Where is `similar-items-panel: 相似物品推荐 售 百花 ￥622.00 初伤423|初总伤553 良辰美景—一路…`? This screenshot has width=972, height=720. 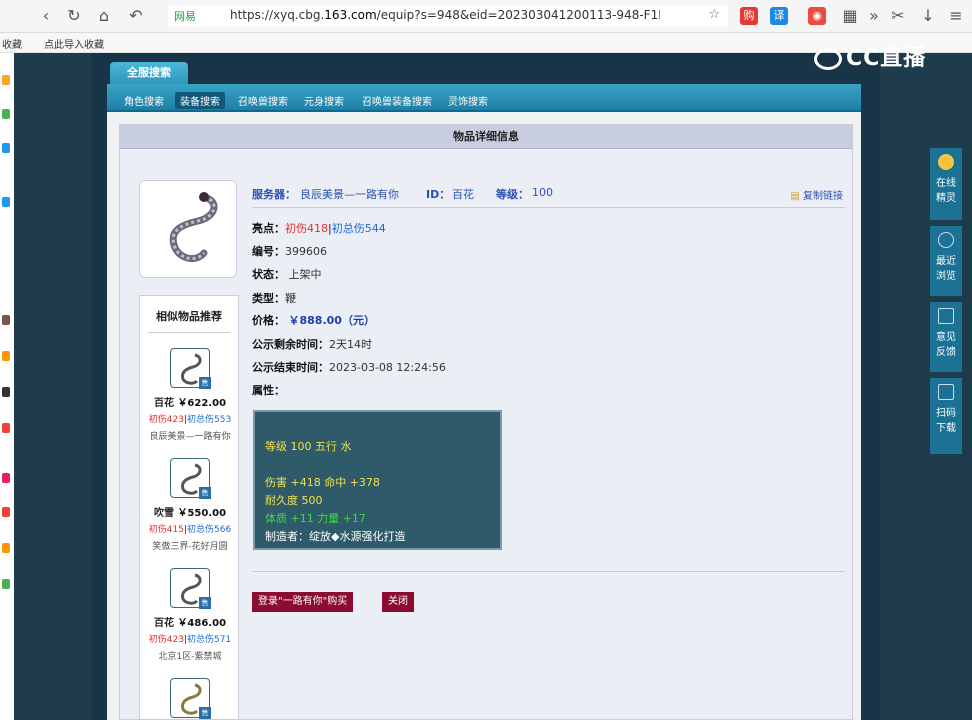
similar-items-panel: 相似物品推荐 售 百花 ￥622.00 初伤423|初总伤553 良辰美景—一路… is located at coordinates (189, 507).